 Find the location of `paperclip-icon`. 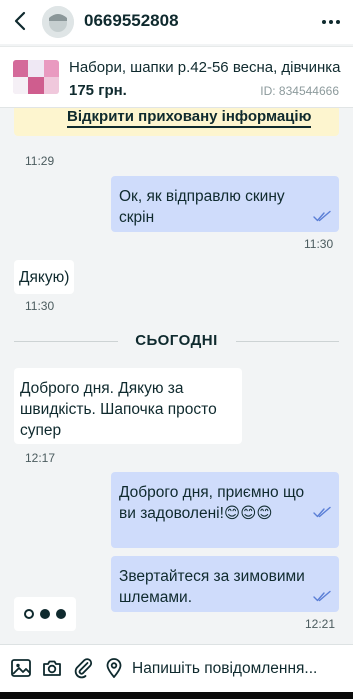

paperclip-icon is located at coordinates (83, 668).